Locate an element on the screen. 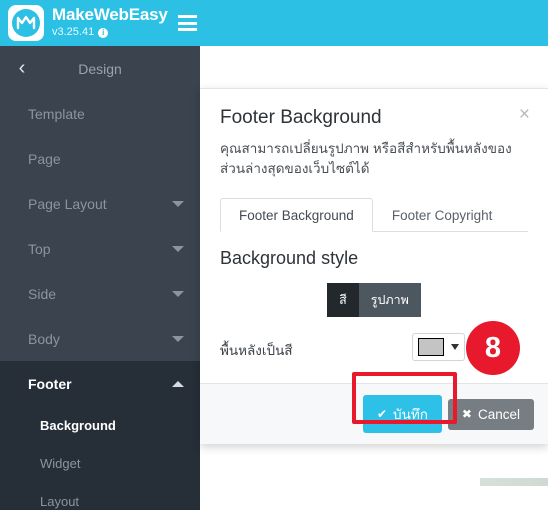 The image size is (548, 510). cancel-button: ✖ Cancel is located at coordinates (490, 414).